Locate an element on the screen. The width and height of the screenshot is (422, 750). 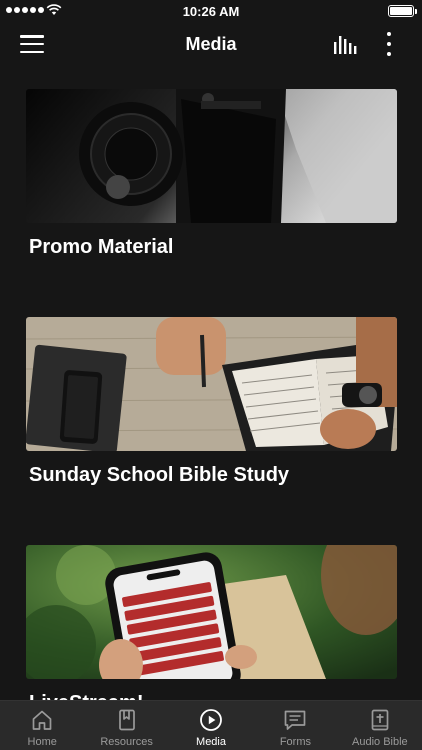
tab-home: Home is located at coordinates (42, 725).